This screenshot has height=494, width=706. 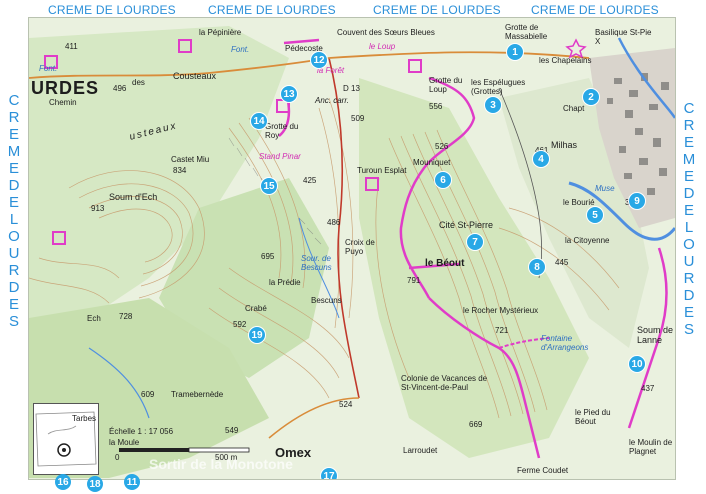 I want to click on label-milhas: Milhas, so click(x=564, y=145).